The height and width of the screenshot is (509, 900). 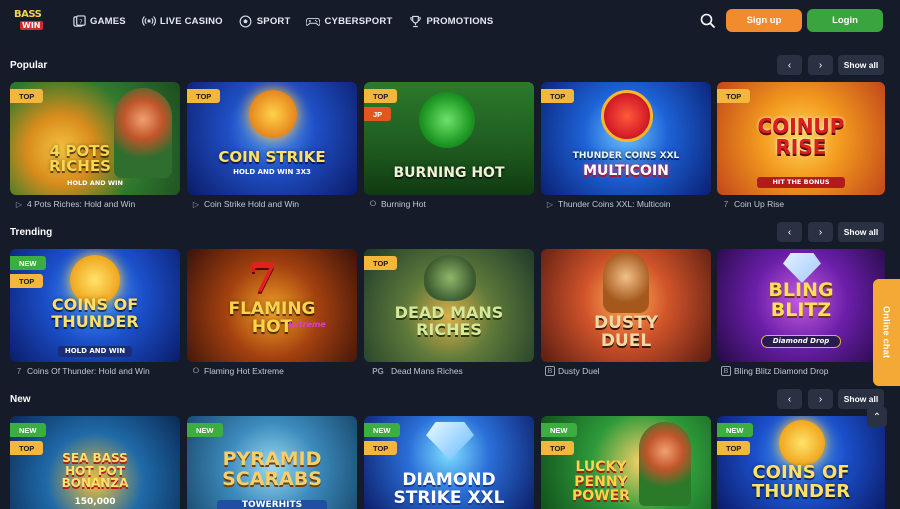 I want to click on game-name: Thunder Coins XXL: Multicoin, so click(x=614, y=204).